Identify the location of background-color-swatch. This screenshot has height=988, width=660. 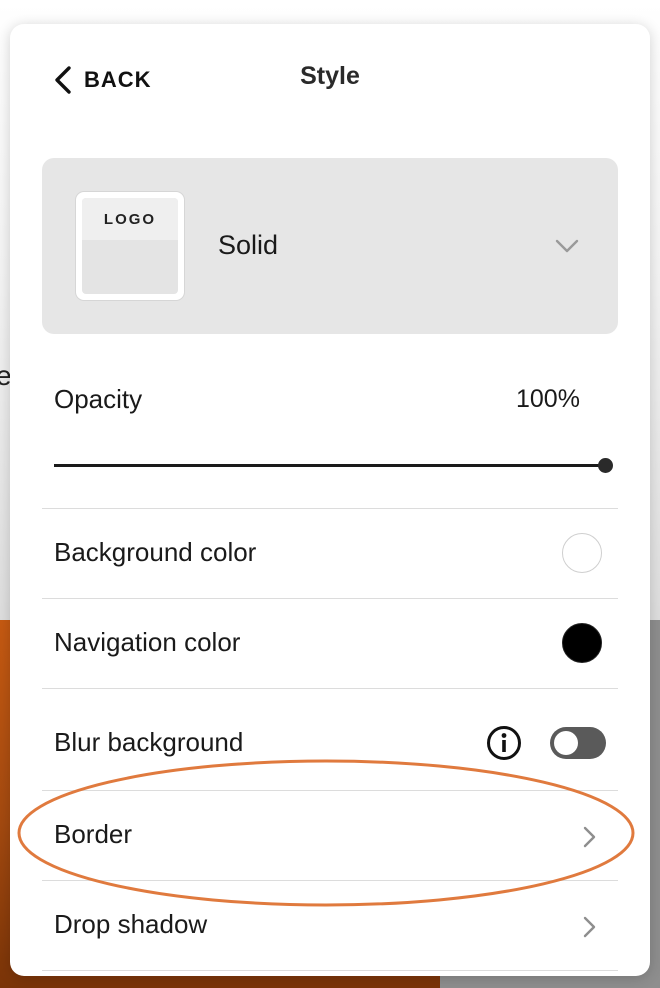
(582, 553).